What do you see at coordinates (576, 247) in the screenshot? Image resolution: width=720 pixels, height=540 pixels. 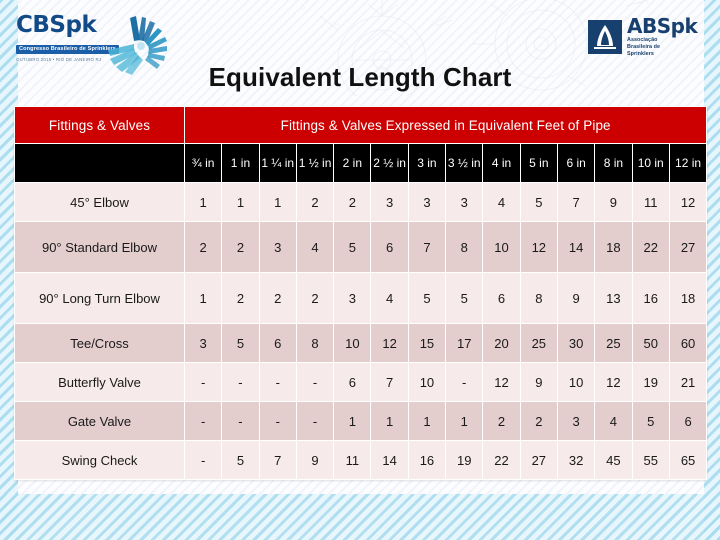 I see `value-cell: 14` at bounding box center [576, 247].